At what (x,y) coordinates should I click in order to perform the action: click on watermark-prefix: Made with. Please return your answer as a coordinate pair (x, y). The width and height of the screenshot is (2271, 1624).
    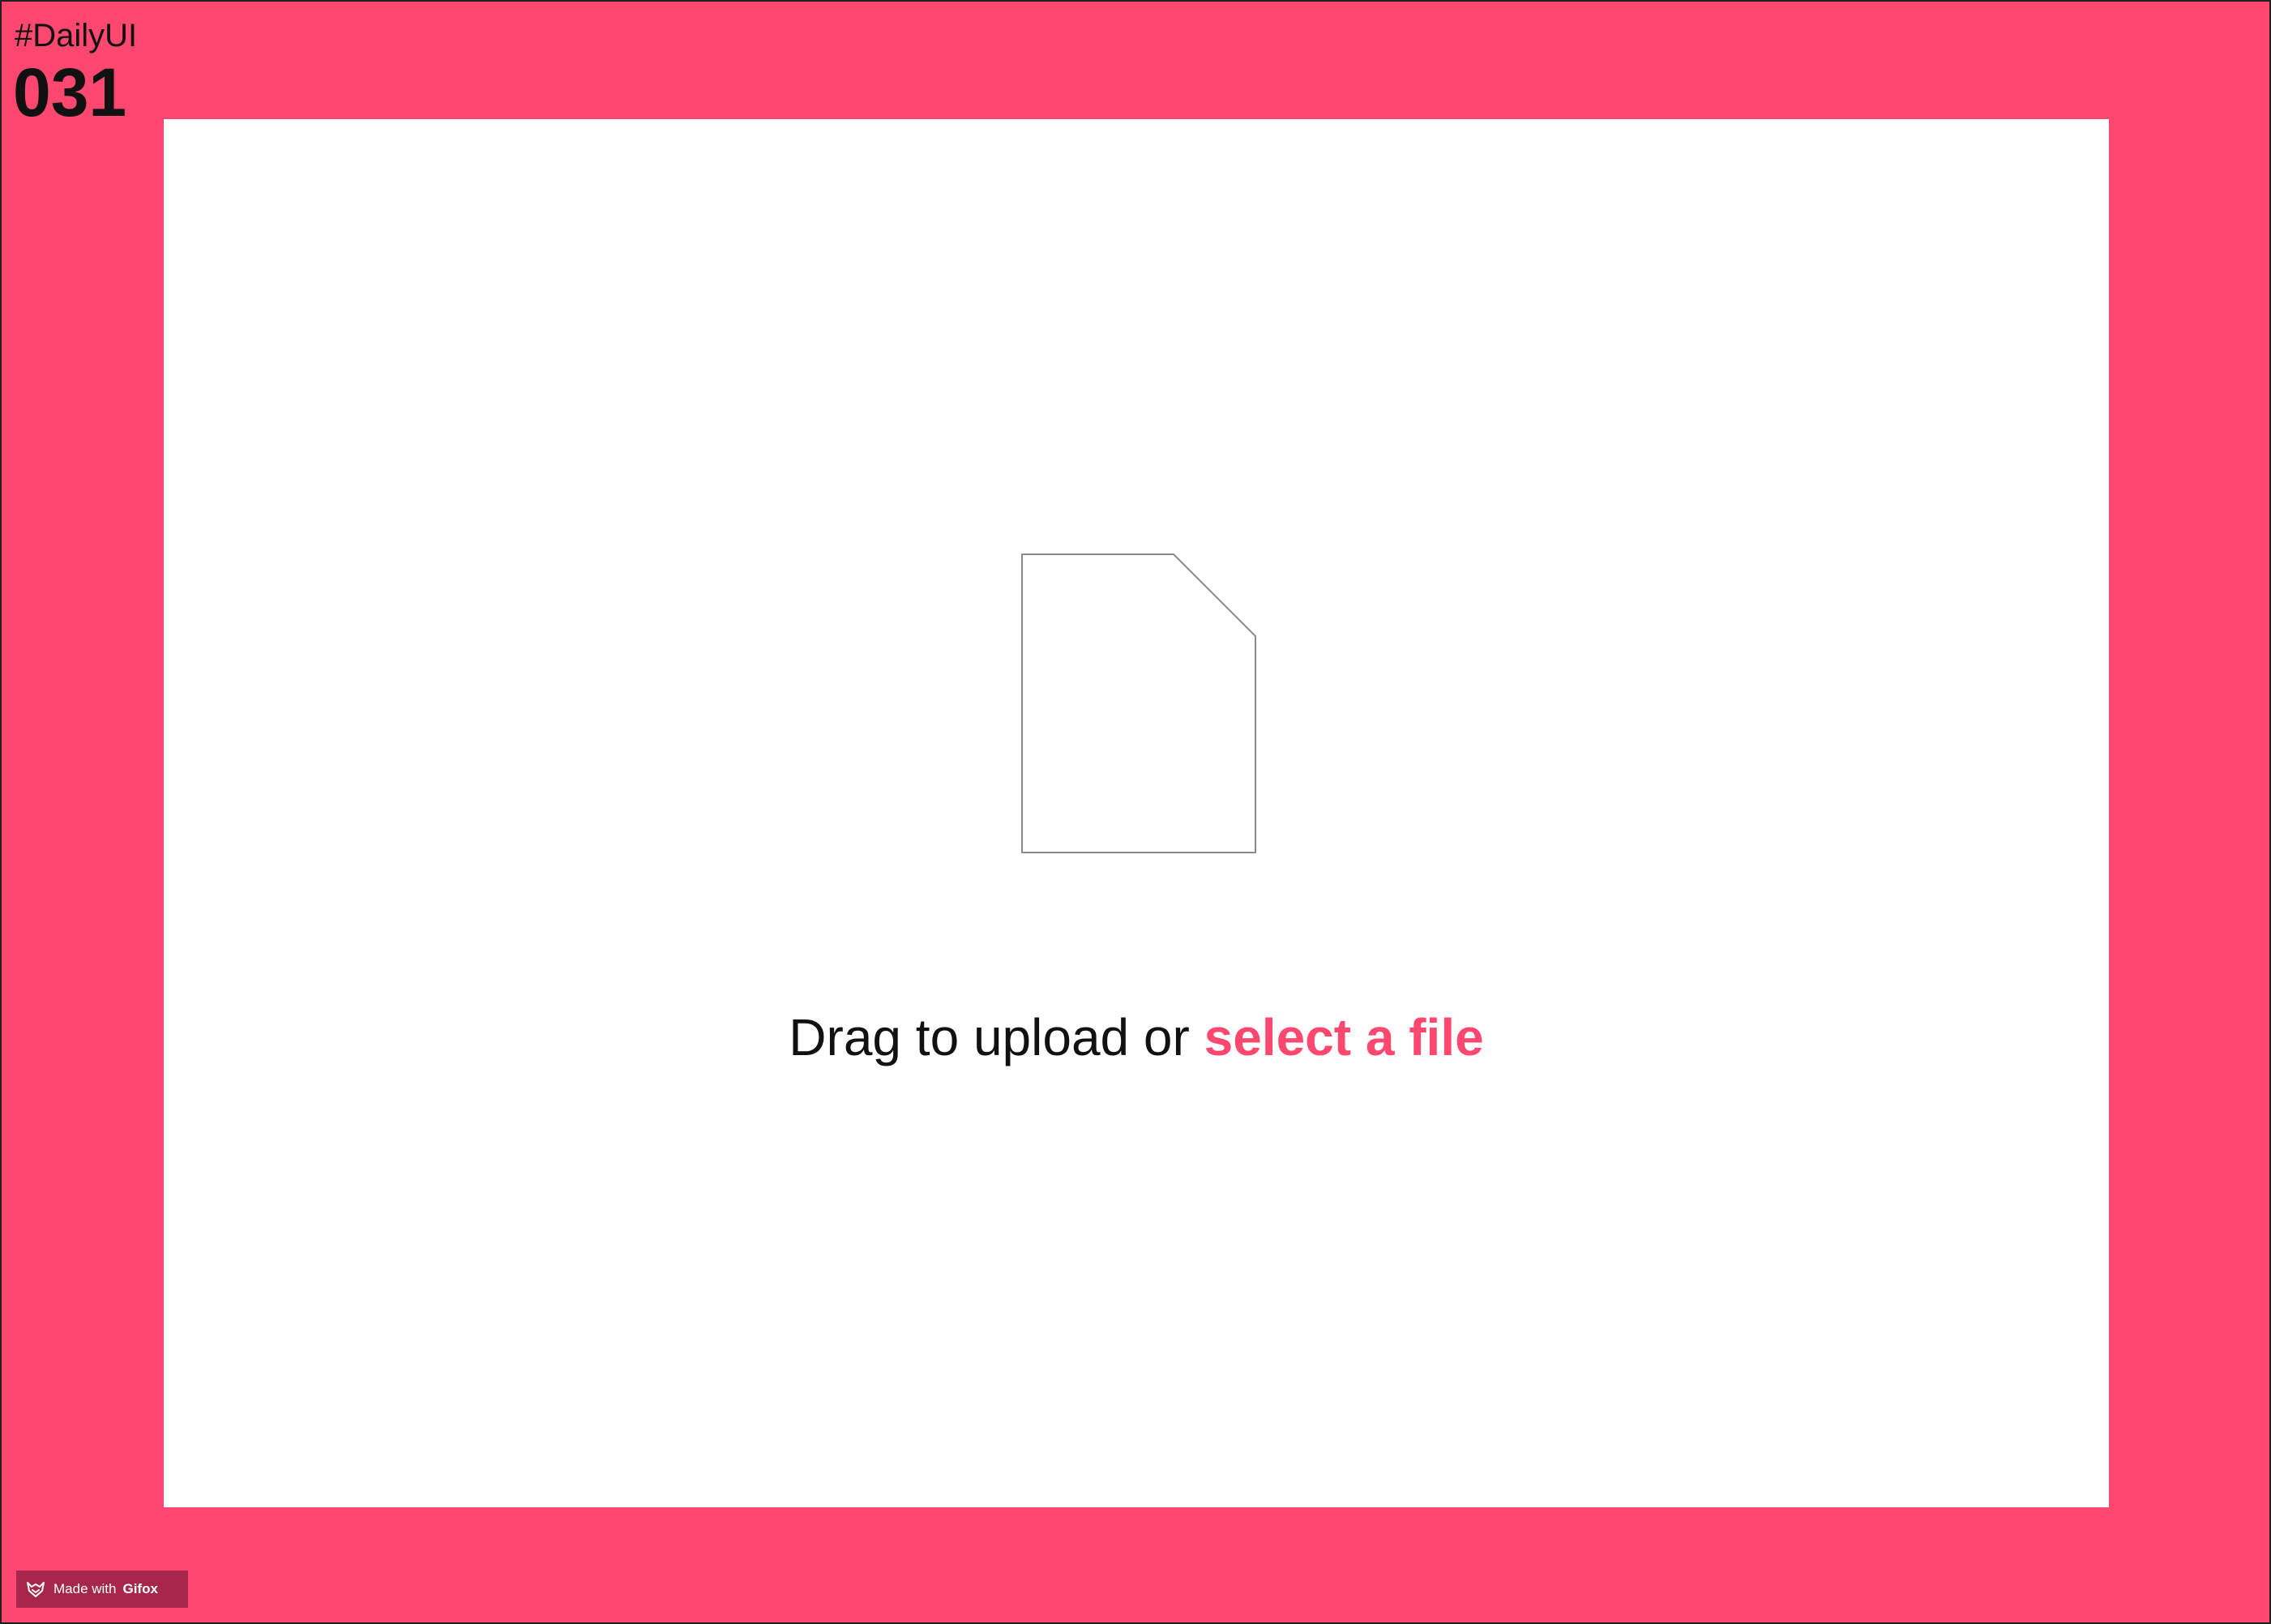
    Looking at the image, I should click on (85, 1588).